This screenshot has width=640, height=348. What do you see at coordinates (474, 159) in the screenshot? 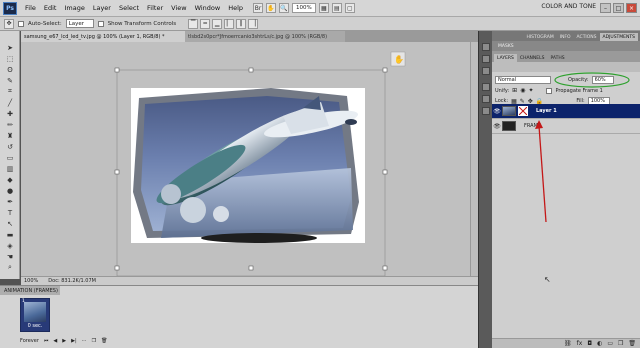
I see `vertical-scrollbar` at bounding box center [474, 159].